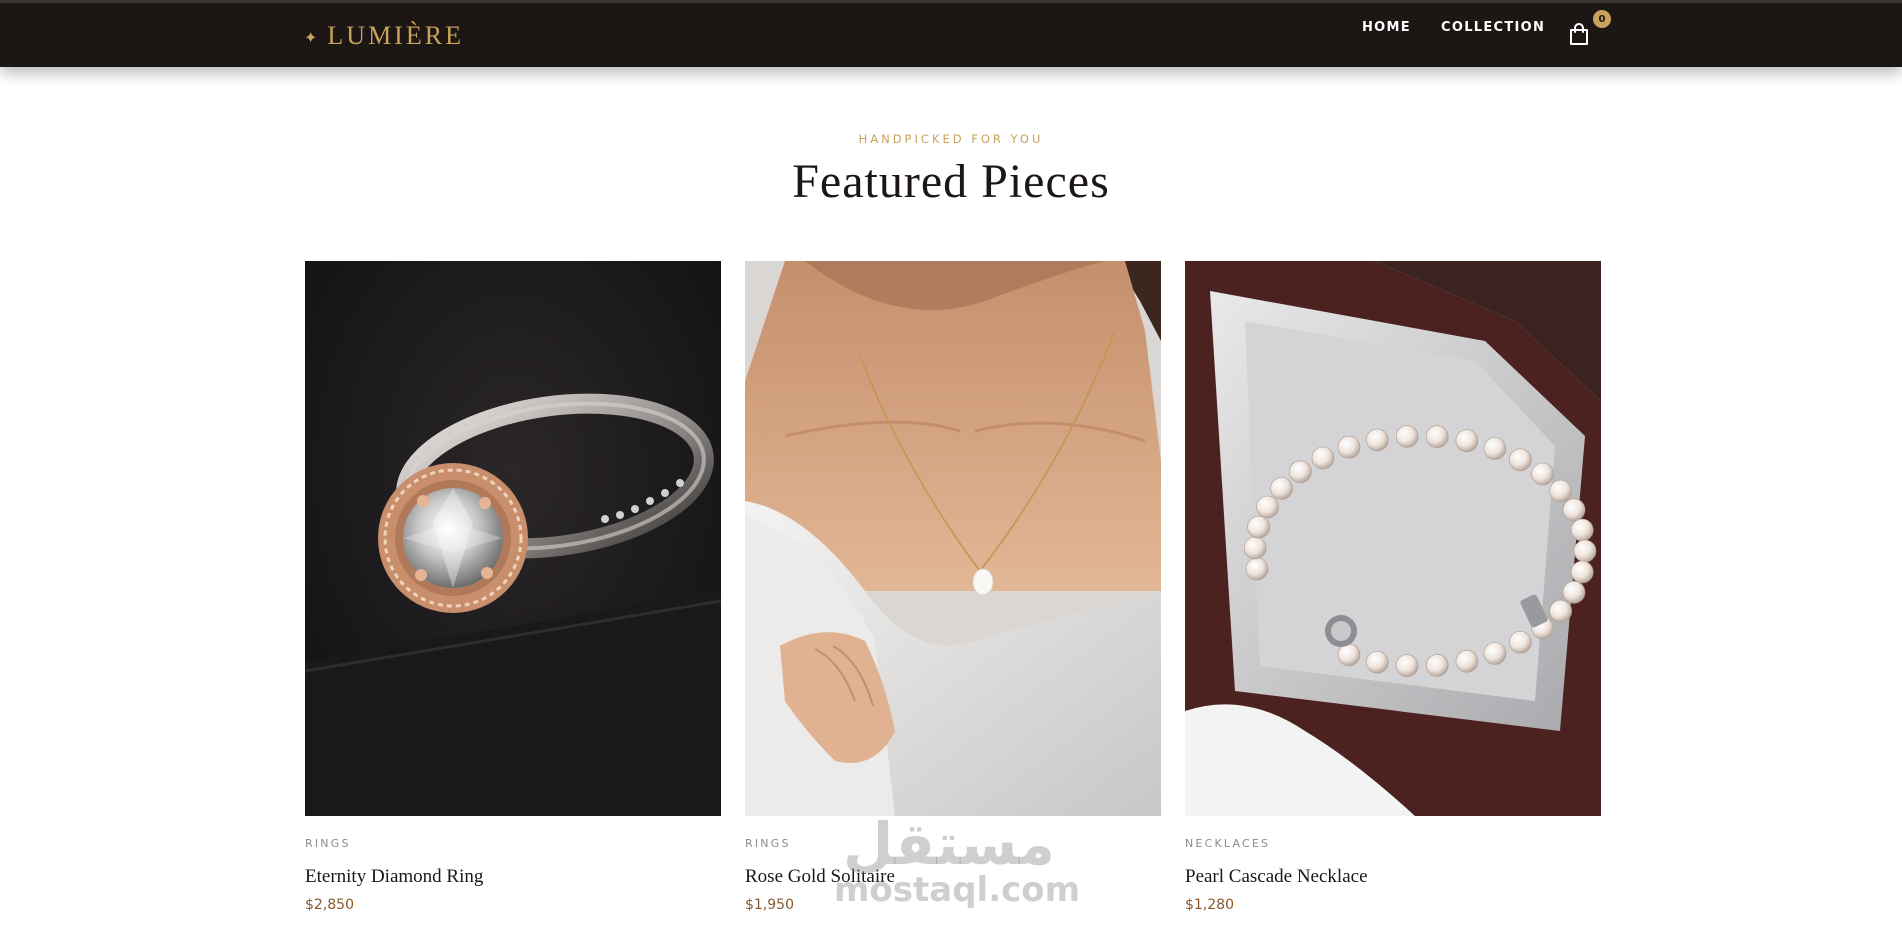 The height and width of the screenshot is (946, 1902). What do you see at coordinates (1228, 843) in the screenshot?
I see `product-category: NECKLACES` at bounding box center [1228, 843].